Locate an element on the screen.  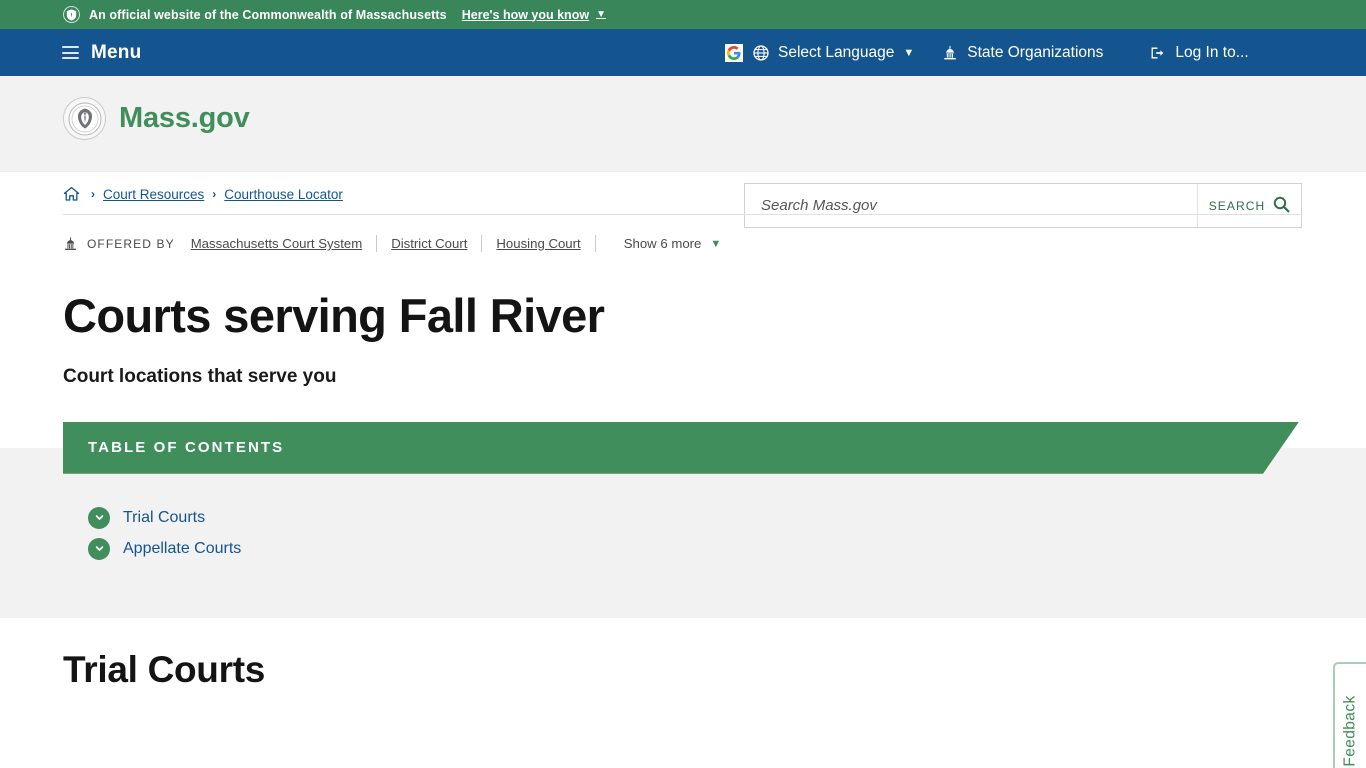
select-language-label: Select Language is located at coordinates (836, 52).